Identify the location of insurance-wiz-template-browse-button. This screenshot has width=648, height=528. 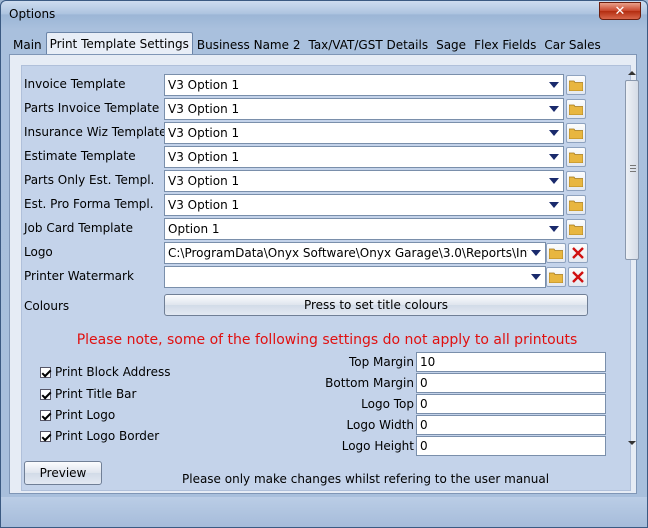
(576, 133).